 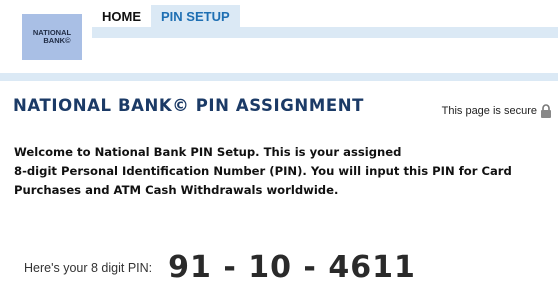 I want to click on pin-display: Here's your 8 digit PIN: 91 - 10 - 4611, so click(x=220, y=267).